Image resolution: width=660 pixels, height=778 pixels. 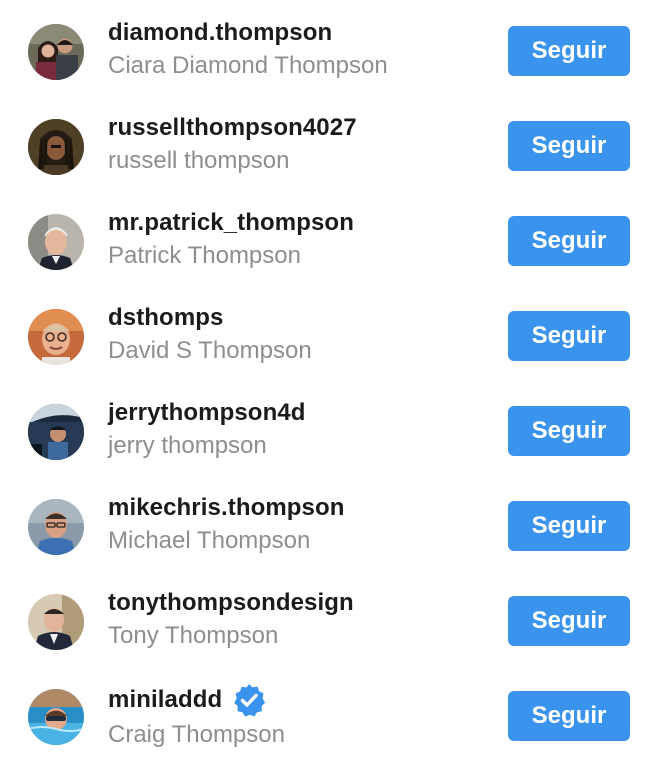 What do you see at coordinates (304, 700) in the screenshot?
I see `username: miniladdd` at bounding box center [304, 700].